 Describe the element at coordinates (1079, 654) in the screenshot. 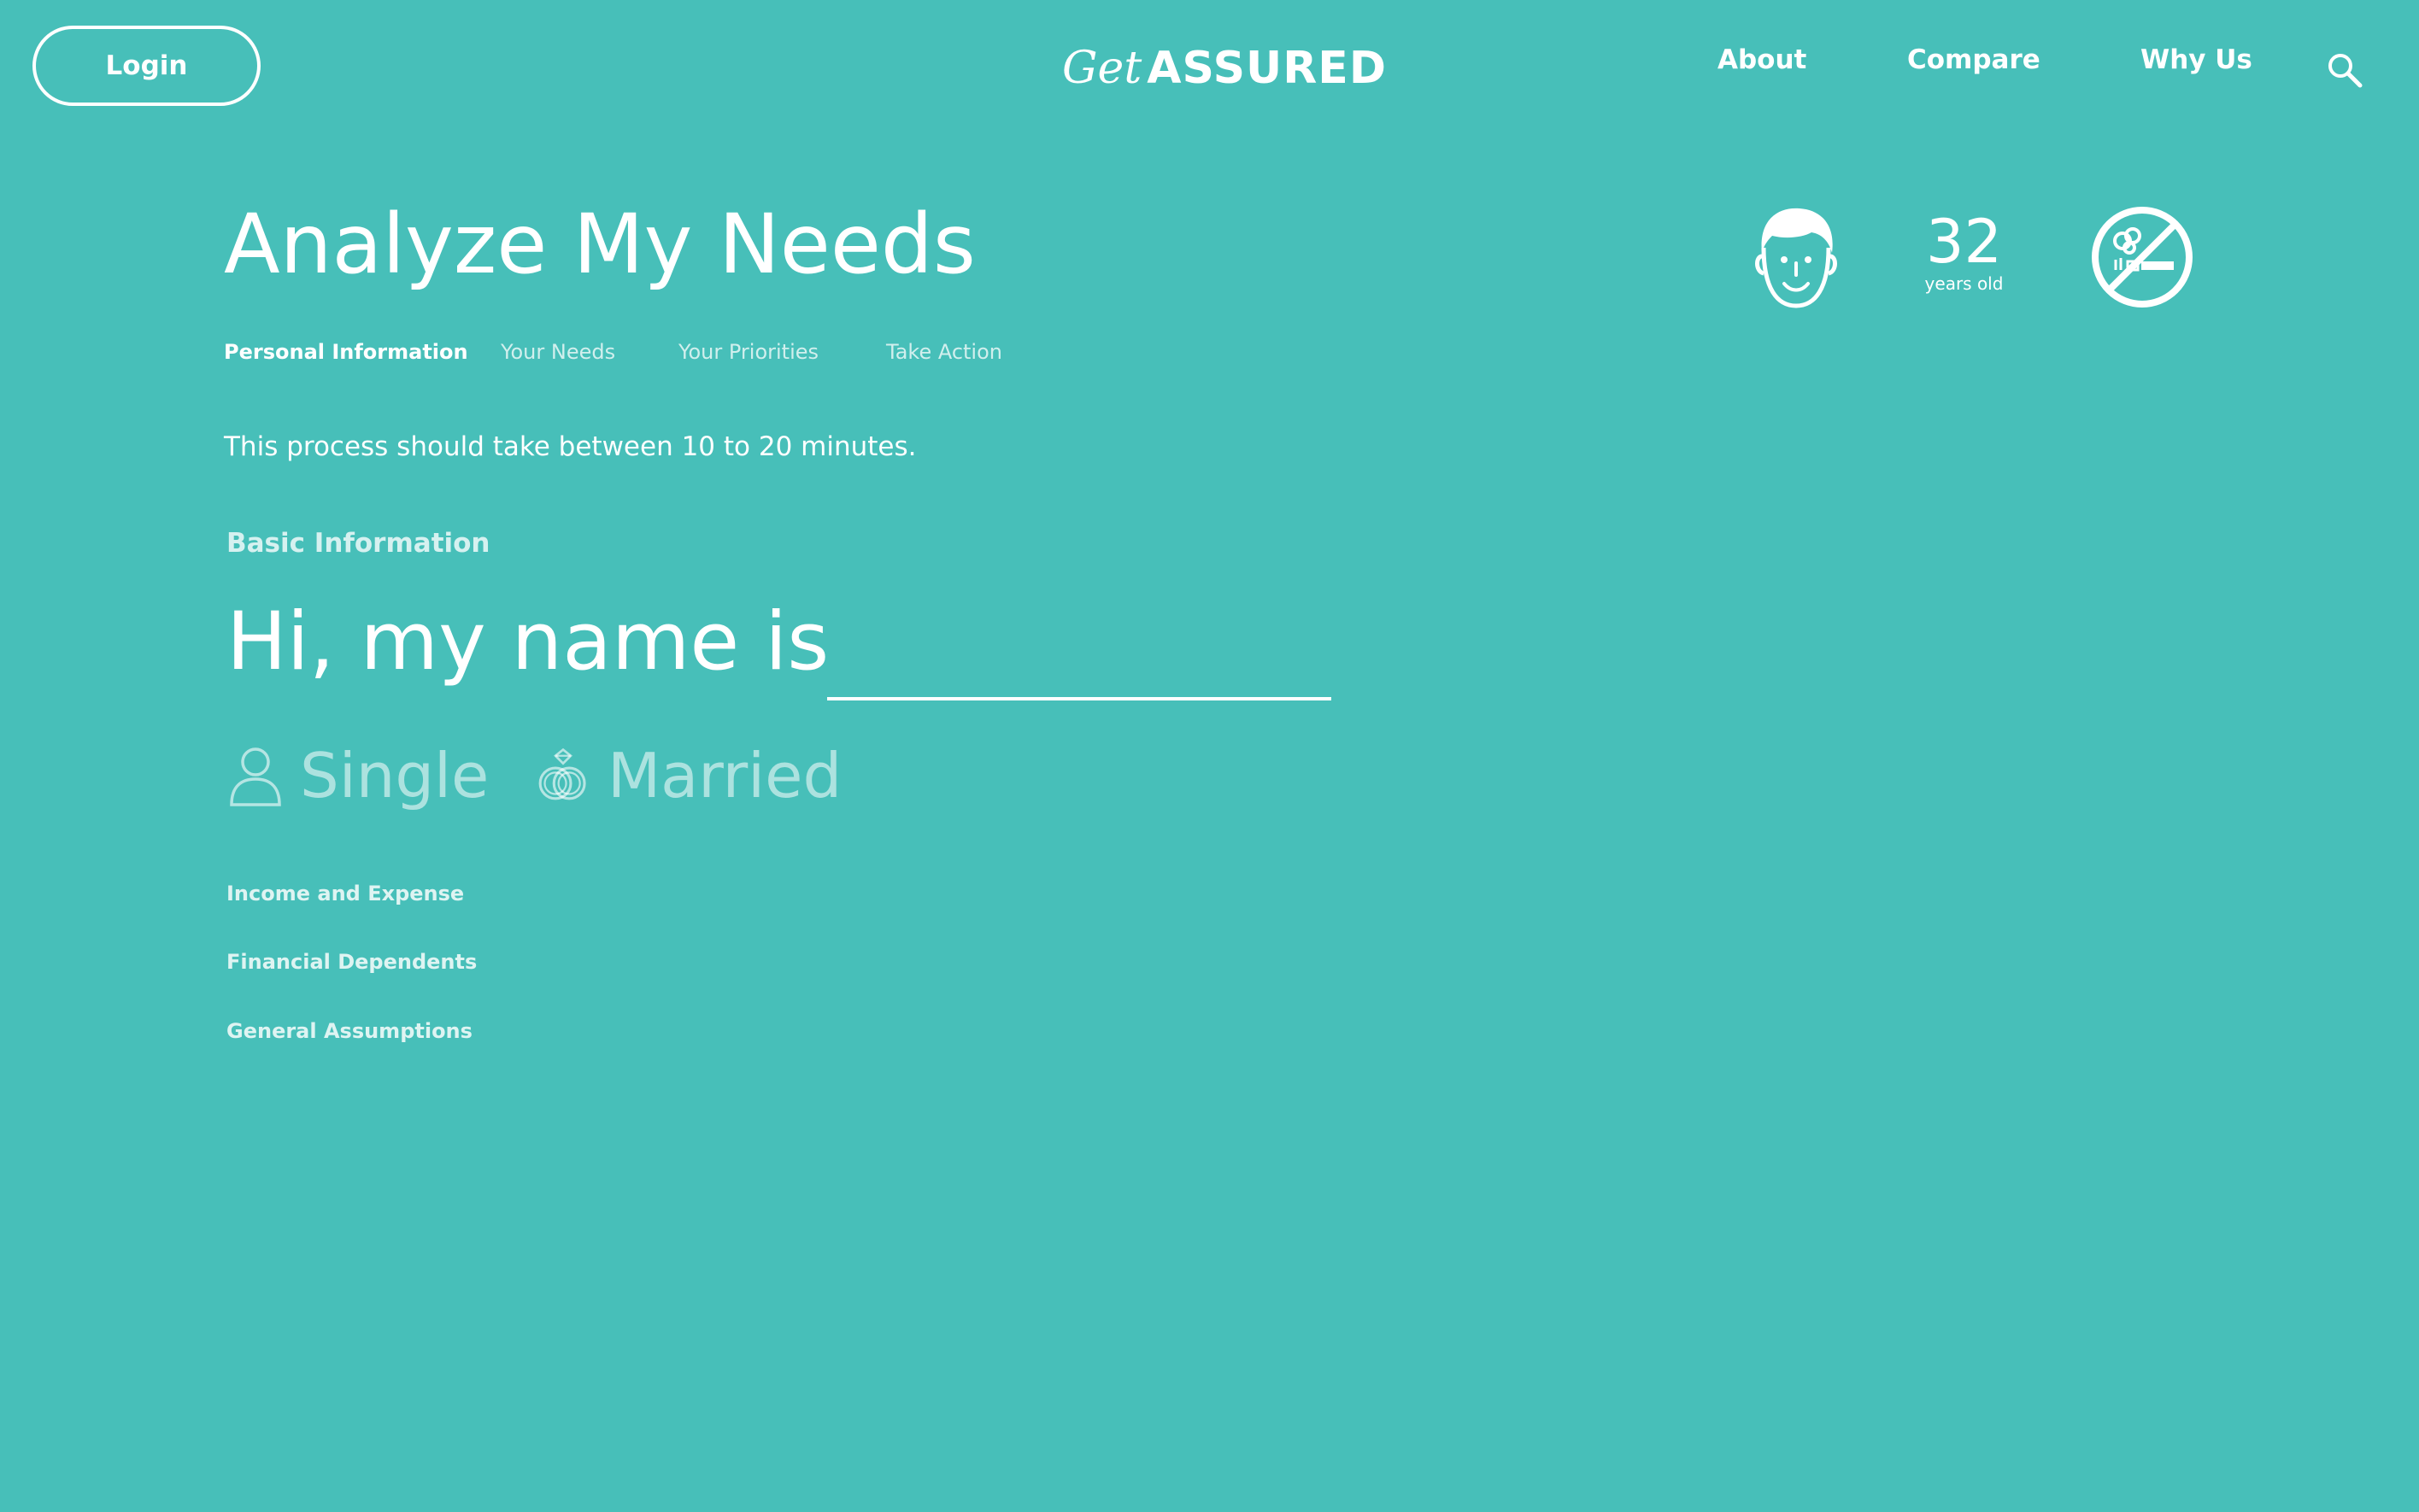

I see `name-input` at that location.